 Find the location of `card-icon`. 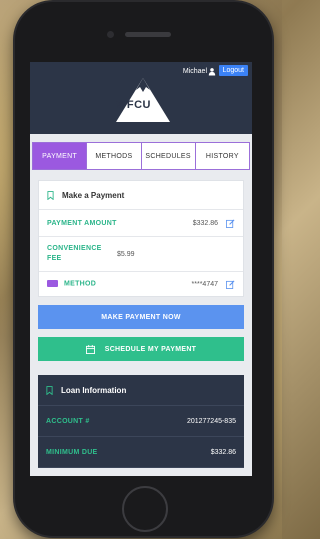

card-icon is located at coordinates (52, 284).